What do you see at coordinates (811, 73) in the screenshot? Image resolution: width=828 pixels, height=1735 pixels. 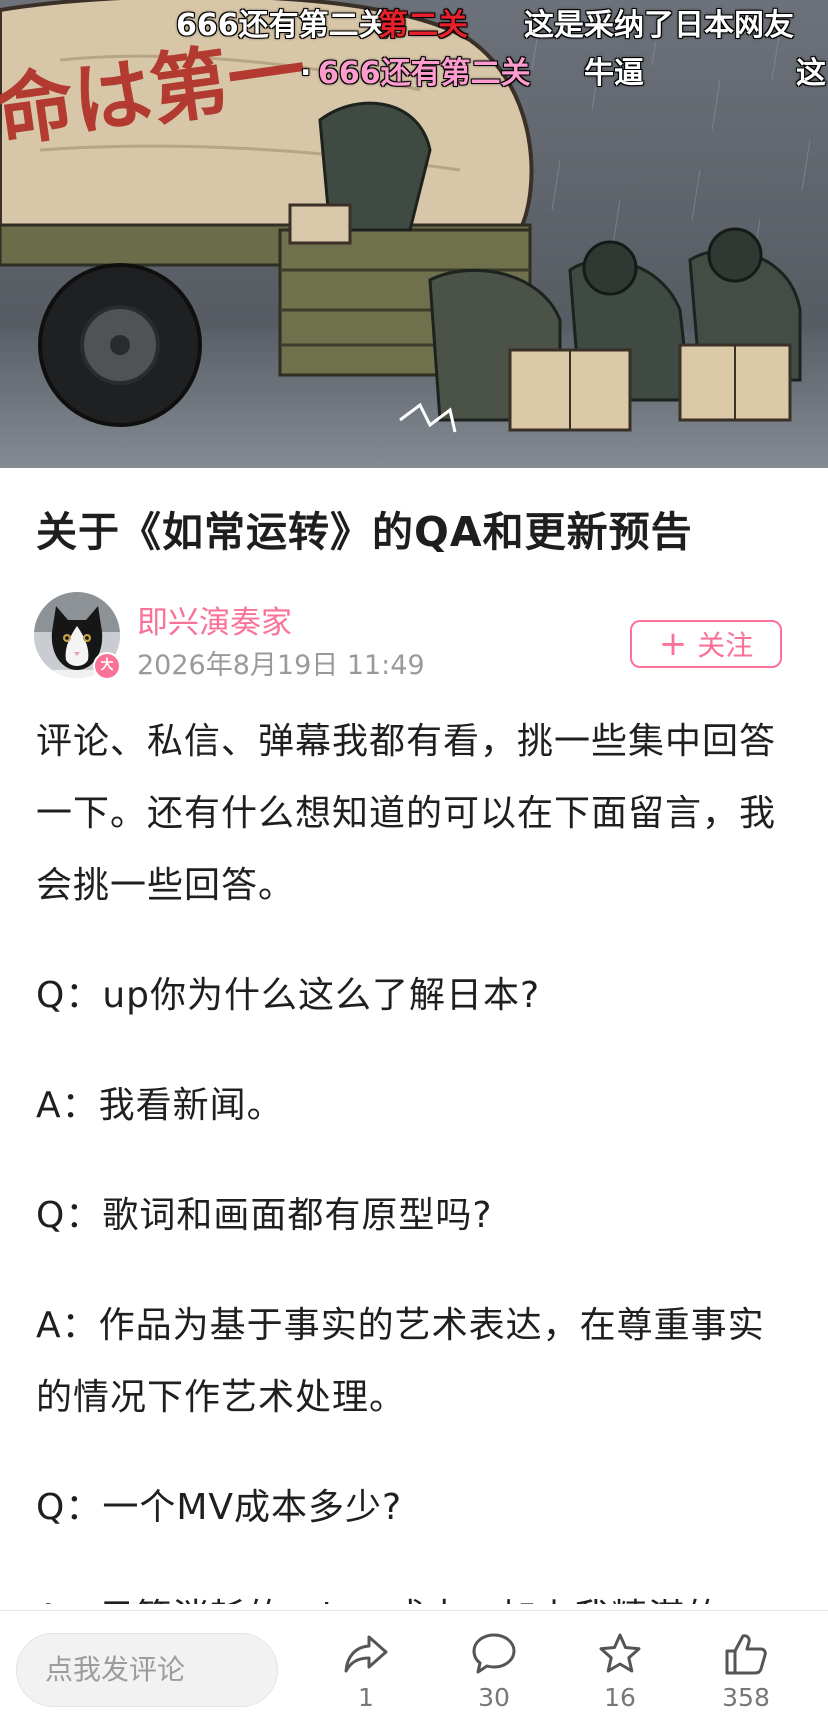 I see `danmaku-comment: 这` at bounding box center [811, 73].